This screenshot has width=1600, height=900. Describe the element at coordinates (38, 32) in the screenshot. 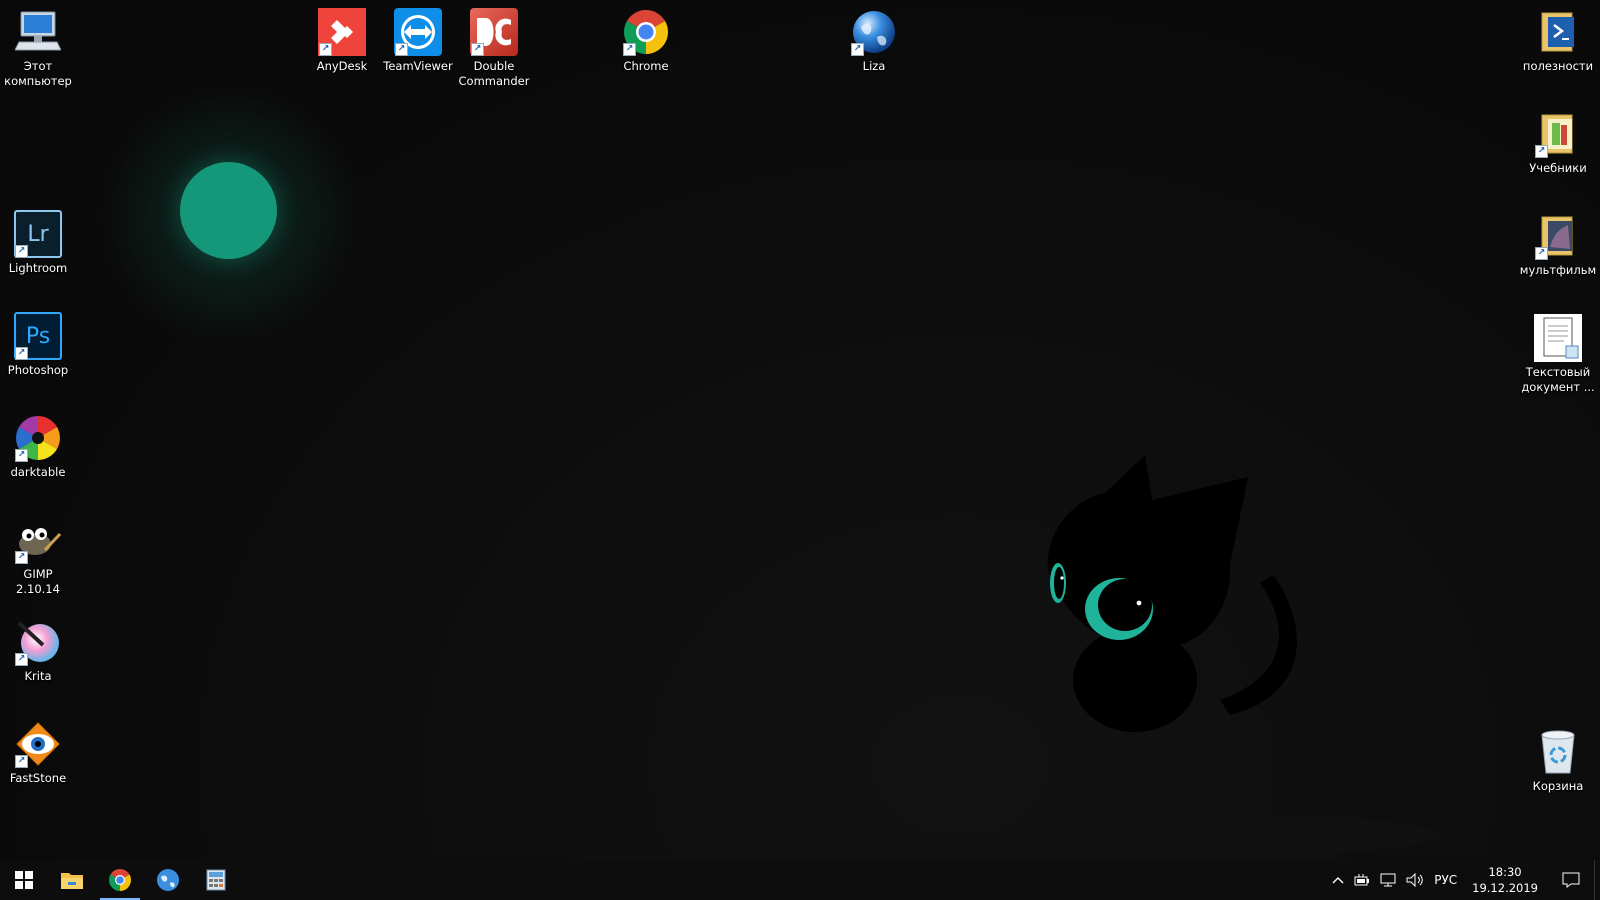

I see `computer-icon` at that location.